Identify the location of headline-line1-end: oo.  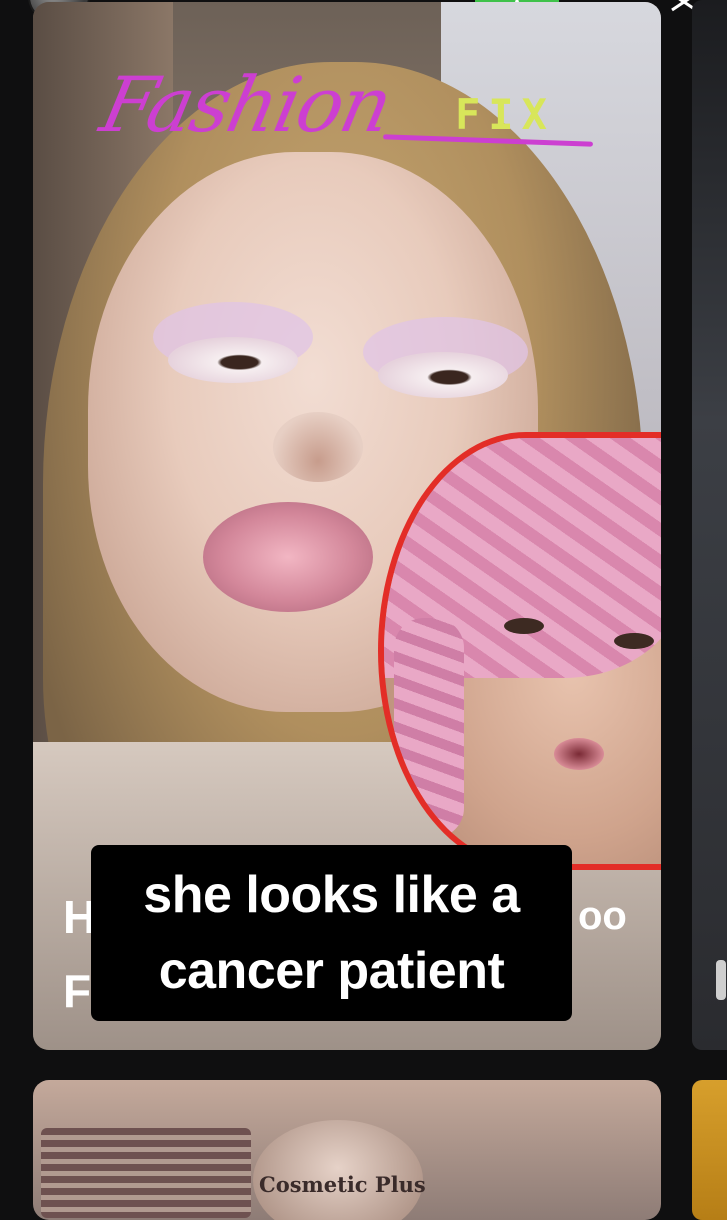
(602, 916).